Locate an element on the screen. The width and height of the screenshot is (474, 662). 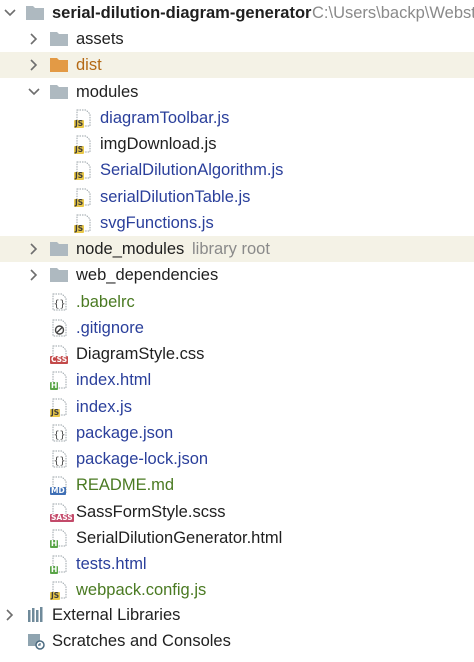
tree-item-label: DiagramStyle.css is located at coordinates (140, 354).